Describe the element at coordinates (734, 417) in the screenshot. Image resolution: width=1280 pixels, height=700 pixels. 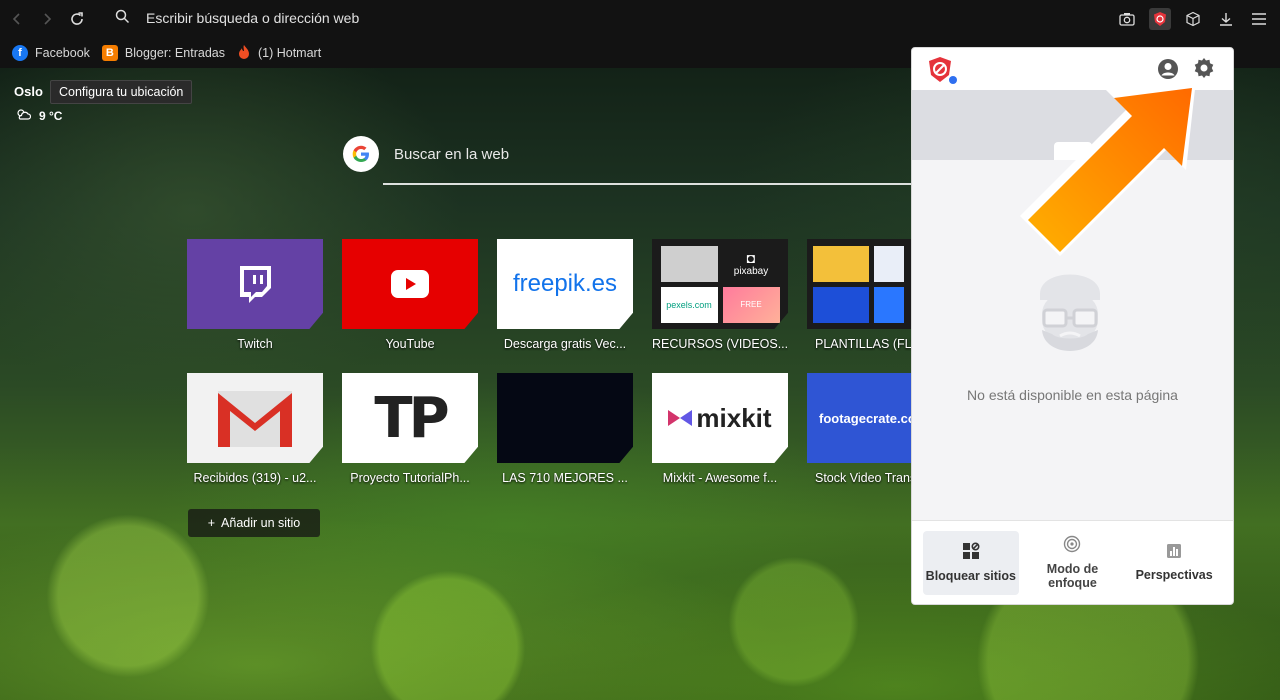
I see `mixkit-logo-text: mixkit` at that location.